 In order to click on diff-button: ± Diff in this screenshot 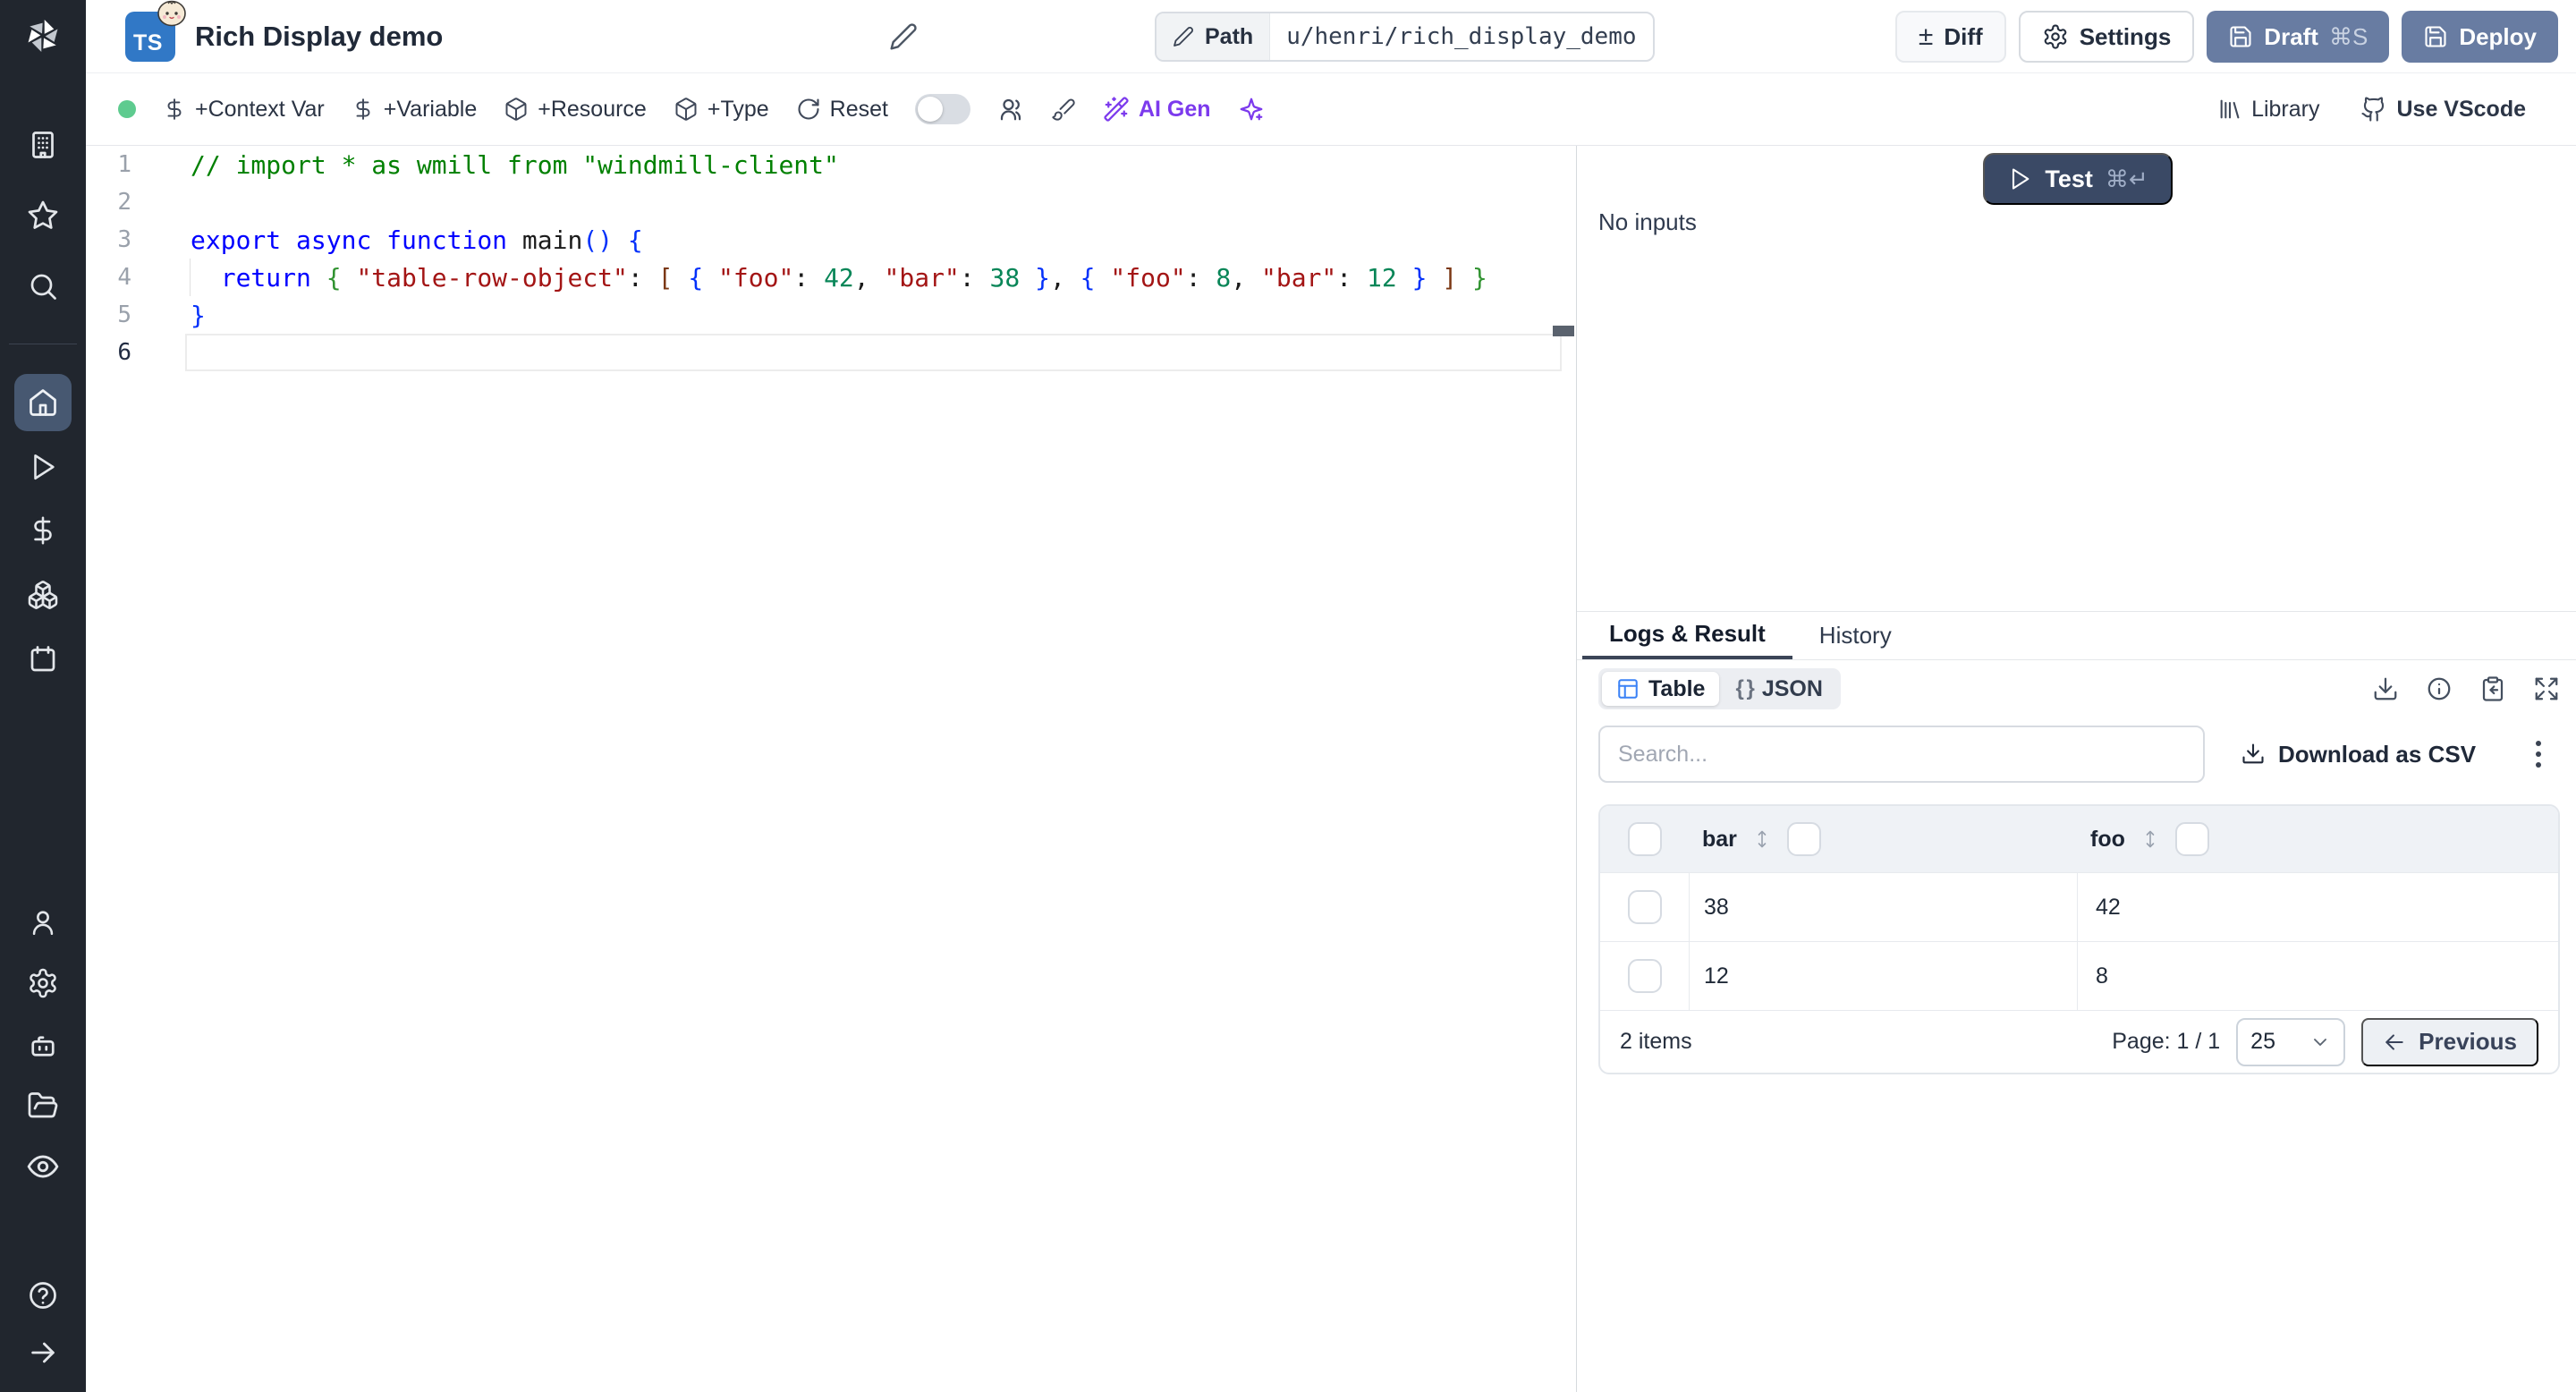, I will do `click(1950, 37)`.